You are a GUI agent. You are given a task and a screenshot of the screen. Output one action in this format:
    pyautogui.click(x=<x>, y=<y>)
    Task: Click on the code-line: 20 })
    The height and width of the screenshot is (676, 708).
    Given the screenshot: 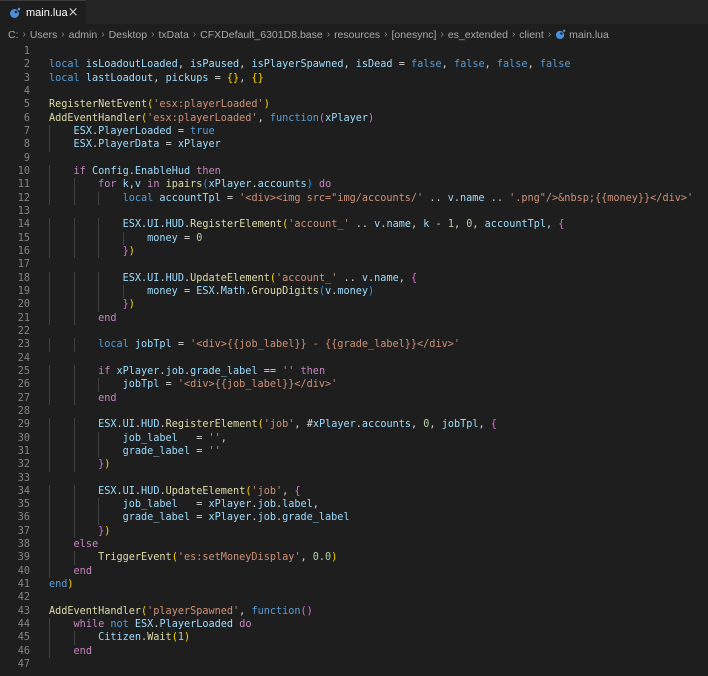 What is the action you would take?
    pyautogui.click(x=354, y=305)
    